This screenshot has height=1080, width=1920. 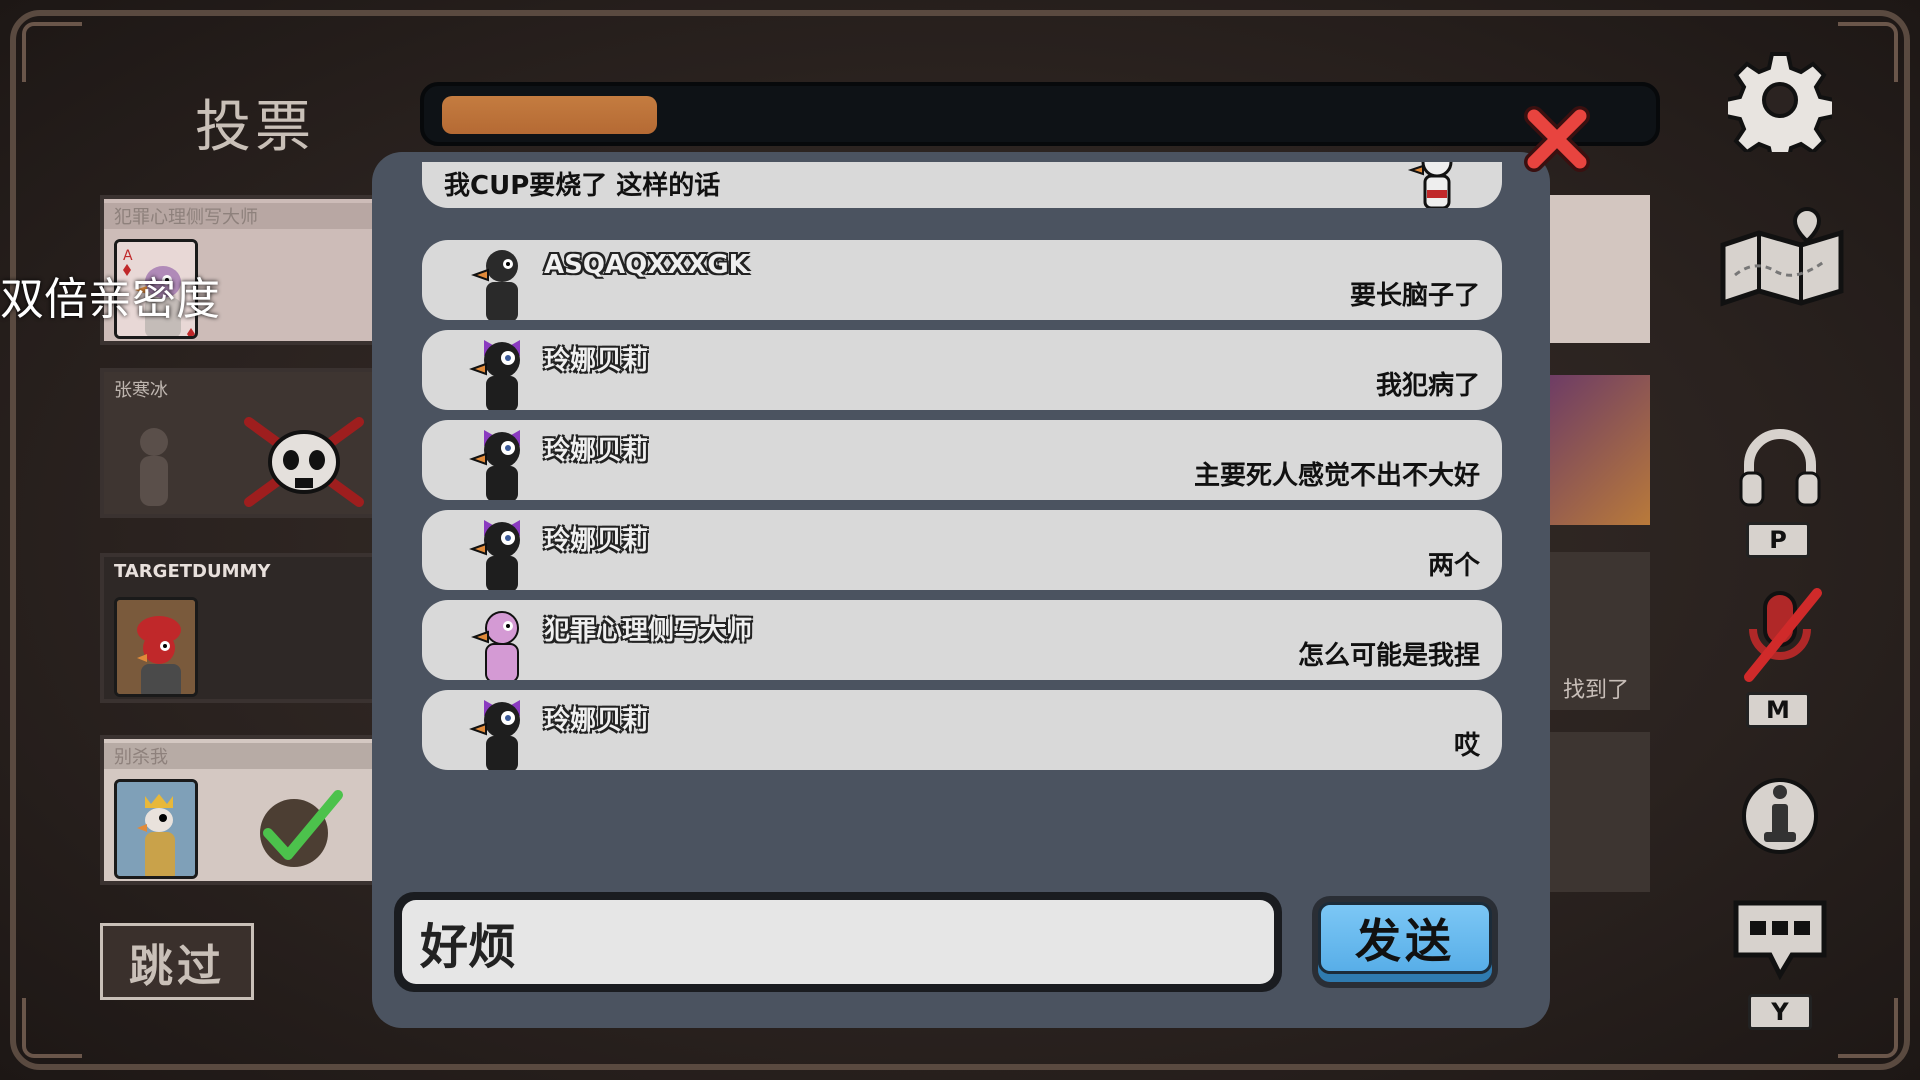 I want to click on send-button: 发送, so click(x=1405, y=942).